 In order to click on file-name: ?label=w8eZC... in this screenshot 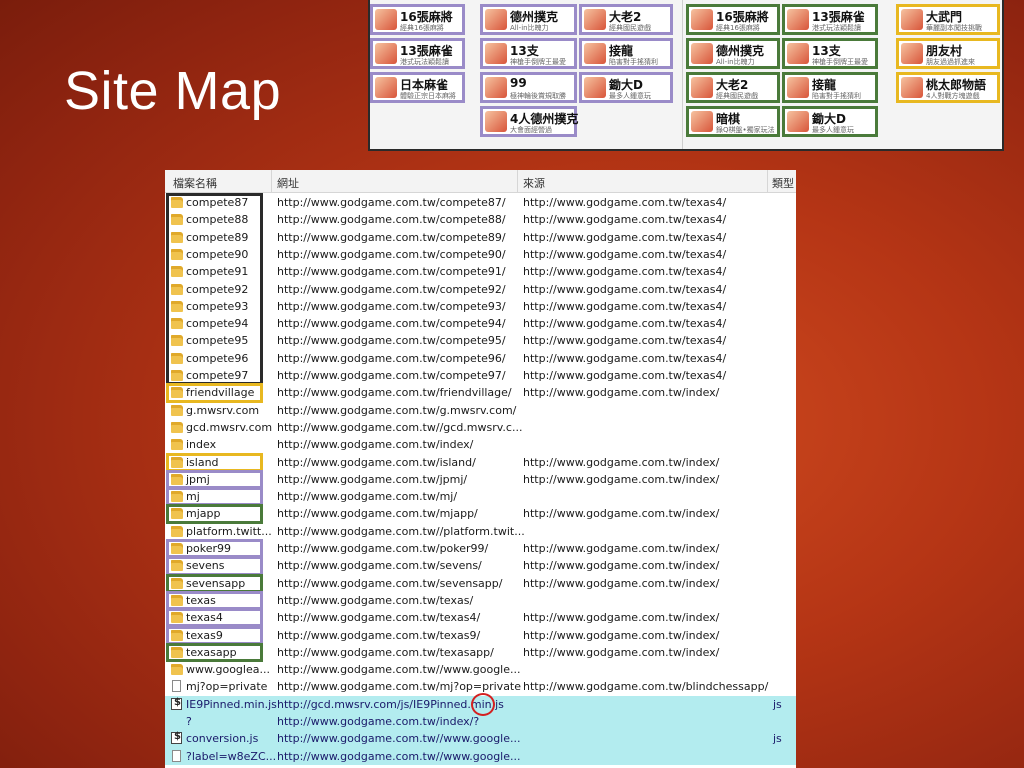, I will do `click(231, 756)`.